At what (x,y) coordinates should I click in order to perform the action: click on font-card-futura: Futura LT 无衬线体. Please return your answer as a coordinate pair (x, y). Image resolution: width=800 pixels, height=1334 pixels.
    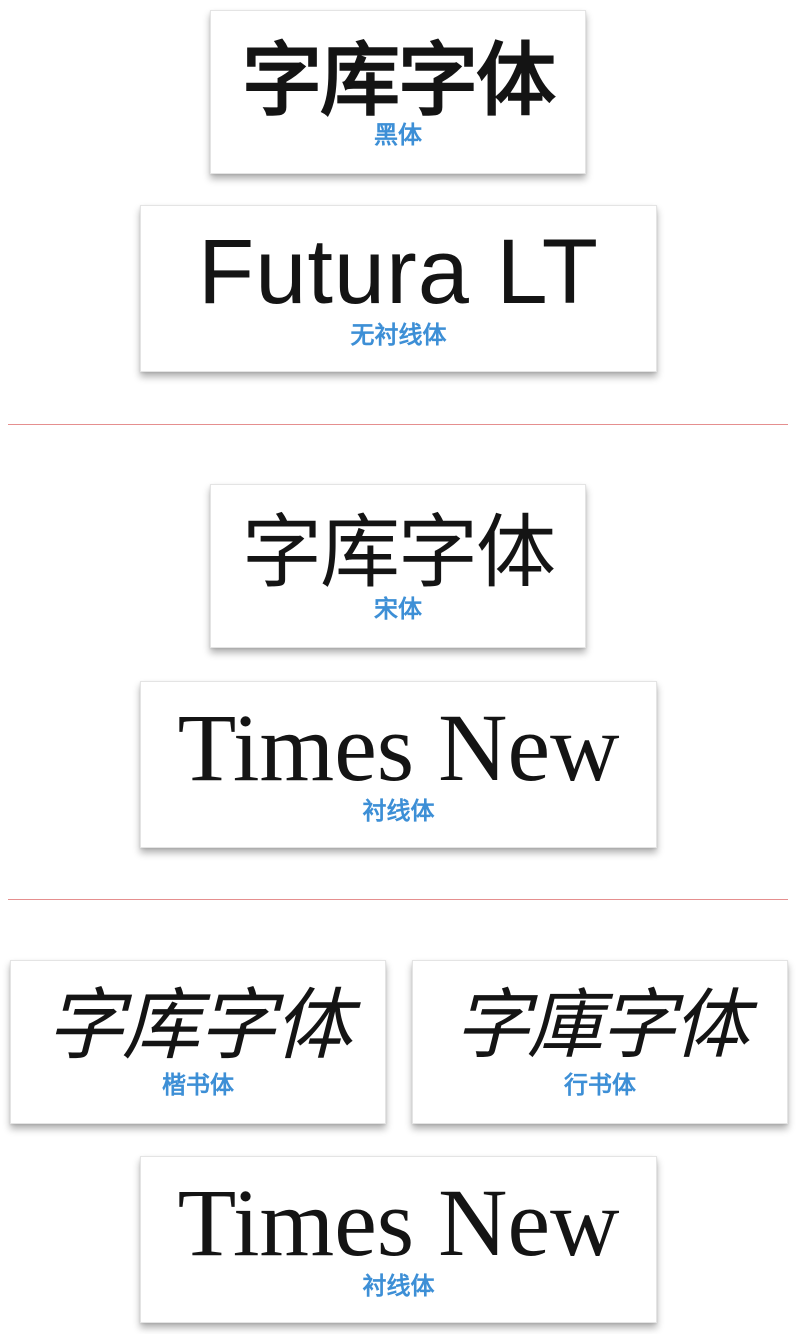
    Looking at the image, I should click on (398, 288).